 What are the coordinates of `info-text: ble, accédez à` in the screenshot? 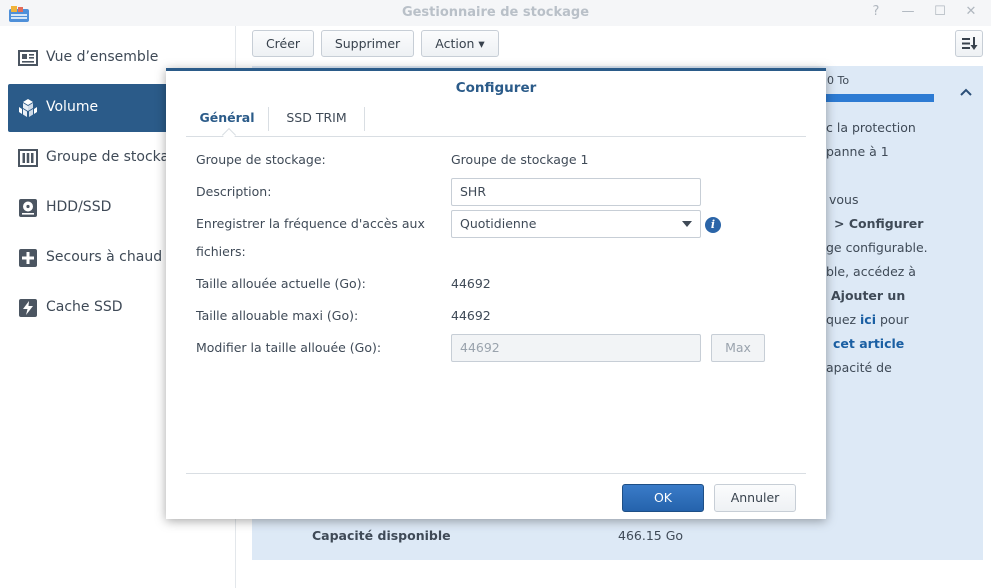 It's located at (871, 271).